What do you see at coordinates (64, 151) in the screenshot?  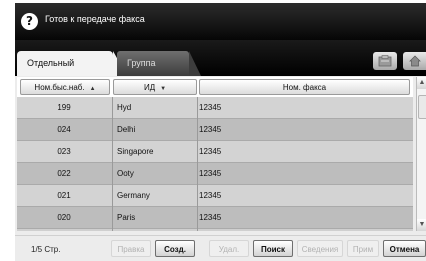 I see `cell-speed-dial: 023` at bounding box center [64, 151].